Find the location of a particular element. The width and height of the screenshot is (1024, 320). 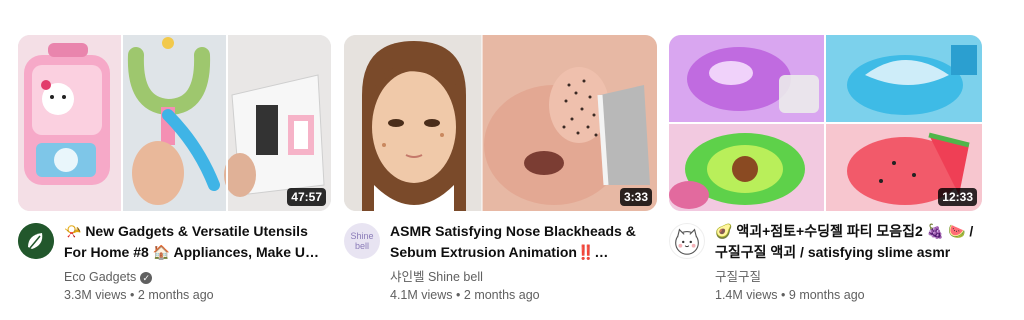

channel-name-text: Eco Gadgets is located at coordinates (100, 277).